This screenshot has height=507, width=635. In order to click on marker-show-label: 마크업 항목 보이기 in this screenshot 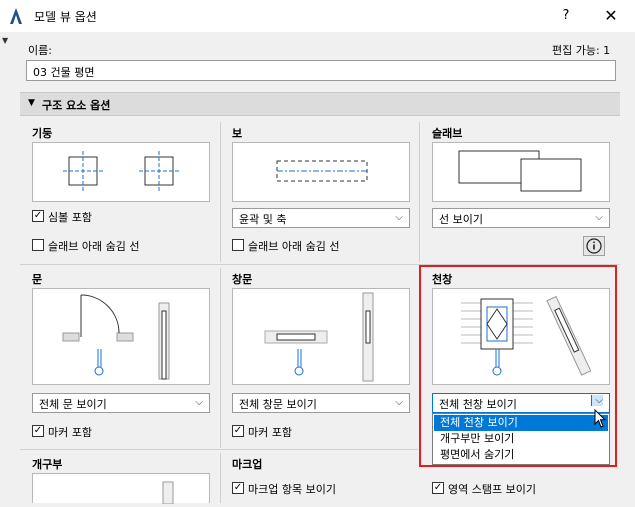, I will do `click(292, 489)`.